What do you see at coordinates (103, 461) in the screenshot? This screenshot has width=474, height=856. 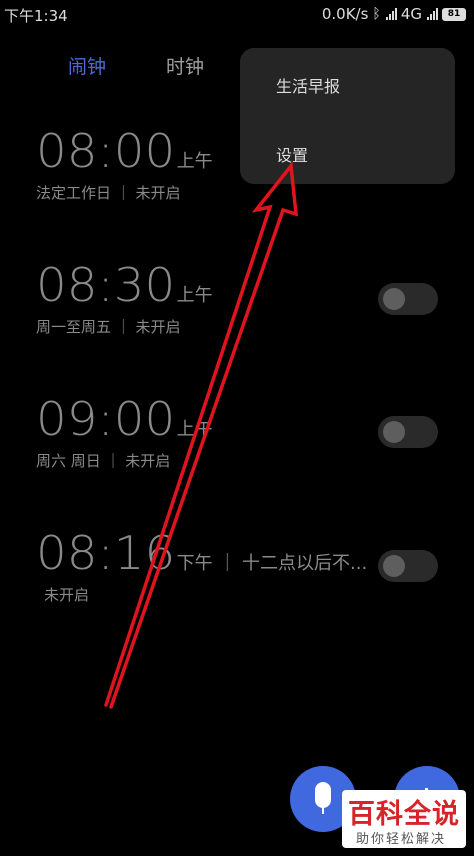 I see `alarm-subtitle: 周六 周日 ｜ 未开启` at bounding box center [103, 461].